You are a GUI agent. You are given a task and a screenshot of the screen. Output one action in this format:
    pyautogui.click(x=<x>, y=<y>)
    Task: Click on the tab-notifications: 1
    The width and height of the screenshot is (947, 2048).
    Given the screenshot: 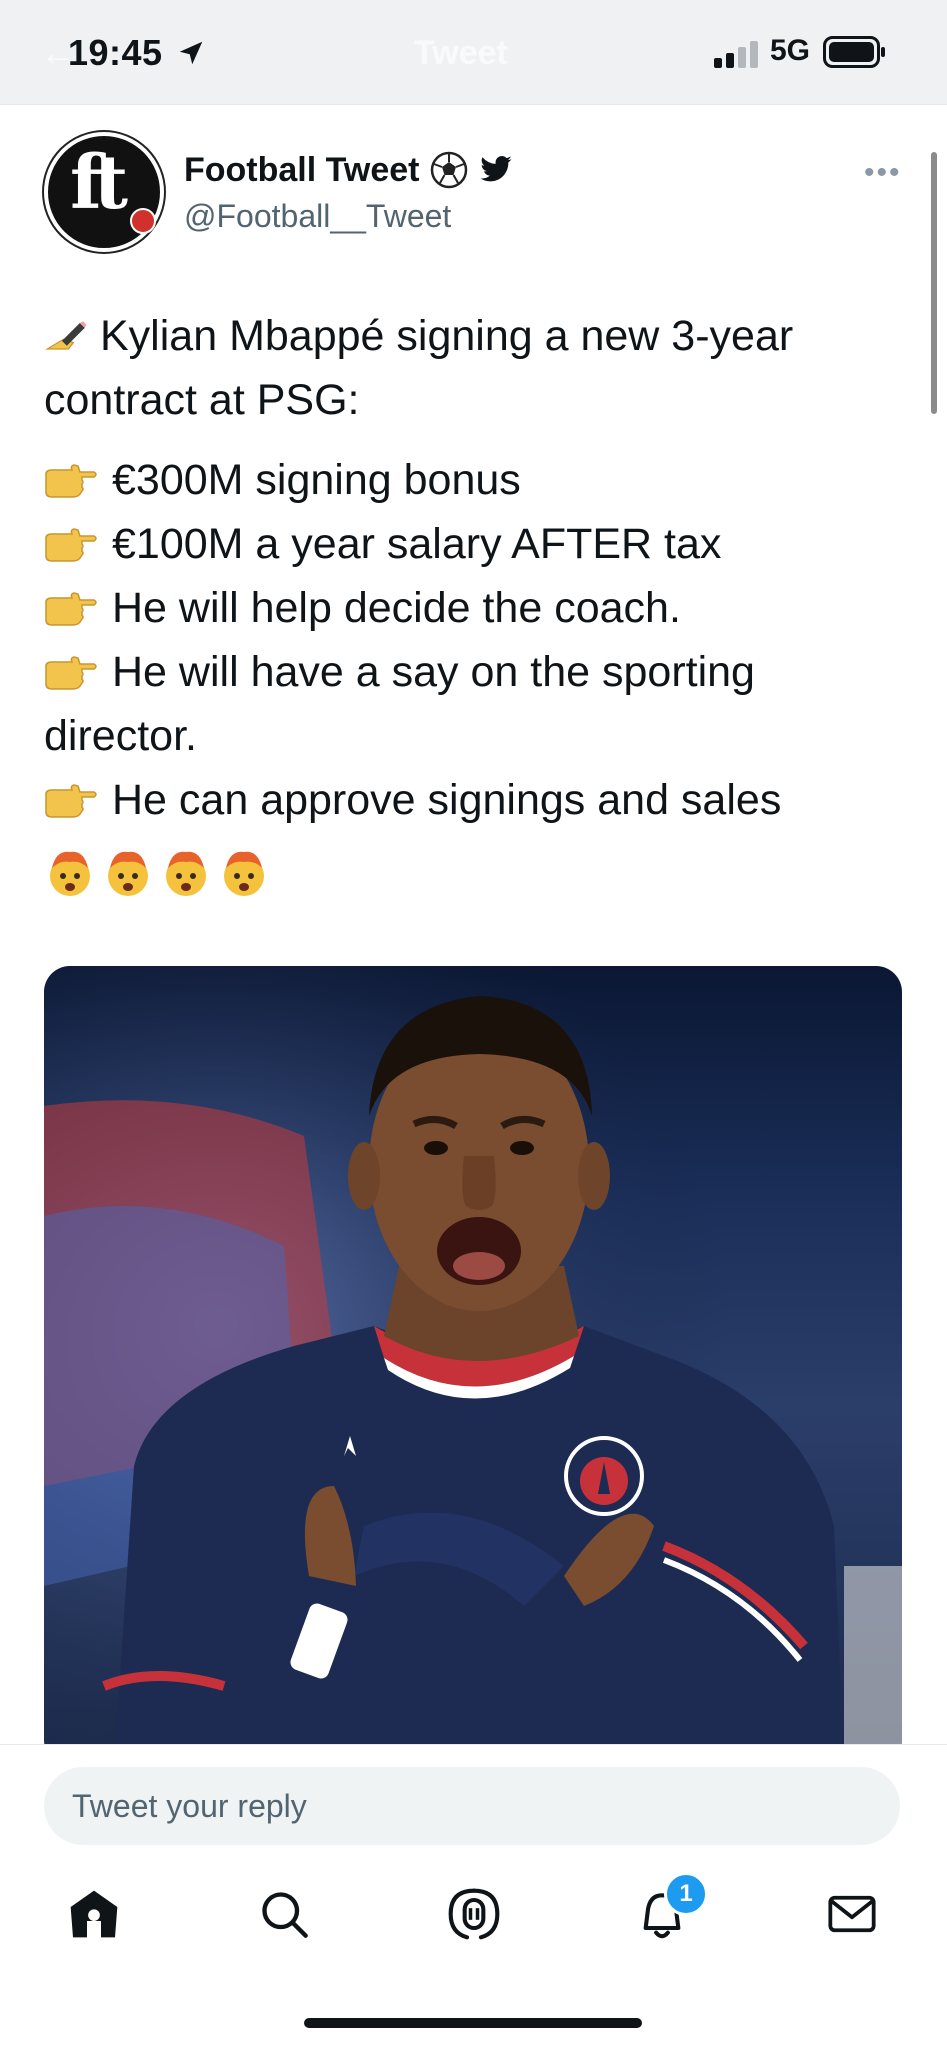 What is the action you would take?
    pyautogui.click(x=667, y=1911)
    